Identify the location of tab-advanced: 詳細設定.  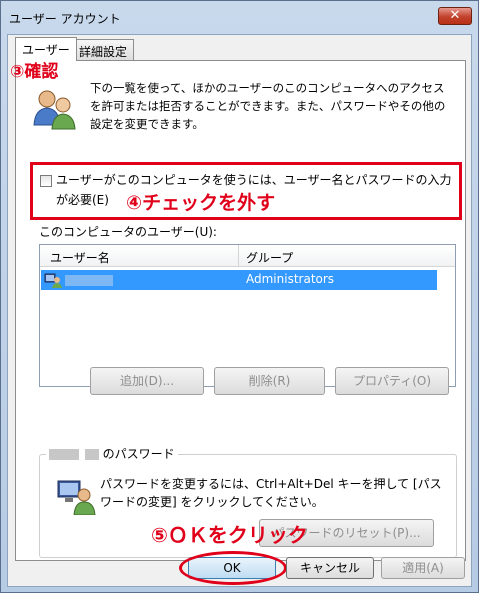
(103, 50).